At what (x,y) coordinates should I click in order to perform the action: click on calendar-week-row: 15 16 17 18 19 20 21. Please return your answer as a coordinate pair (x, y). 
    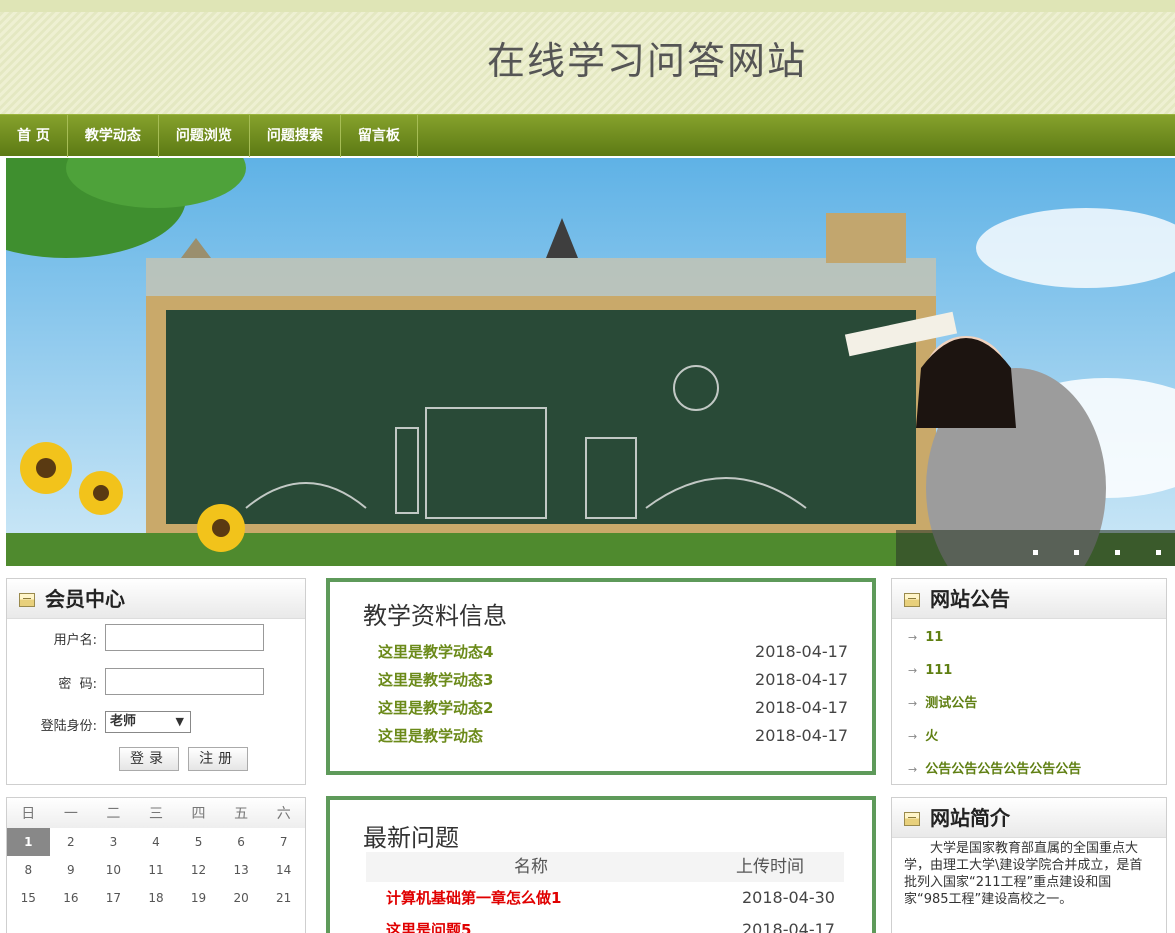
    Looking at the image, I should click on (156, 898).